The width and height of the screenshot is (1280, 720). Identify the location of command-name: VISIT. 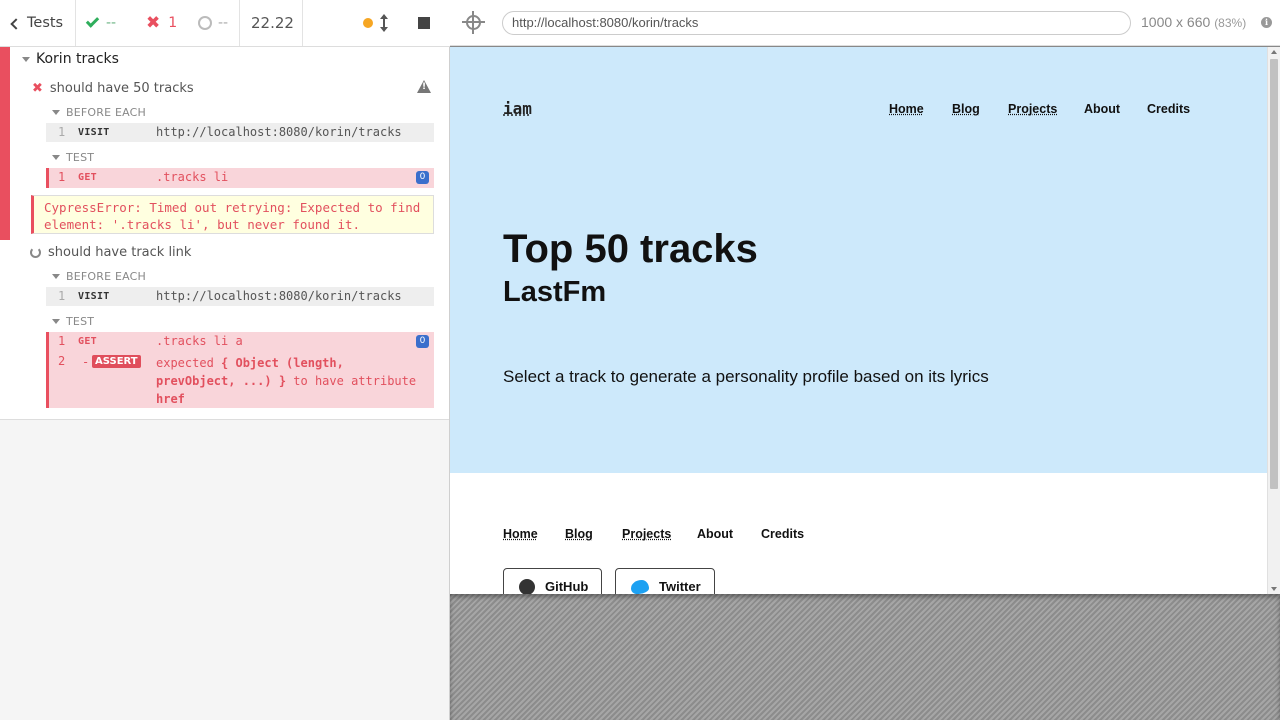
(94, 296).